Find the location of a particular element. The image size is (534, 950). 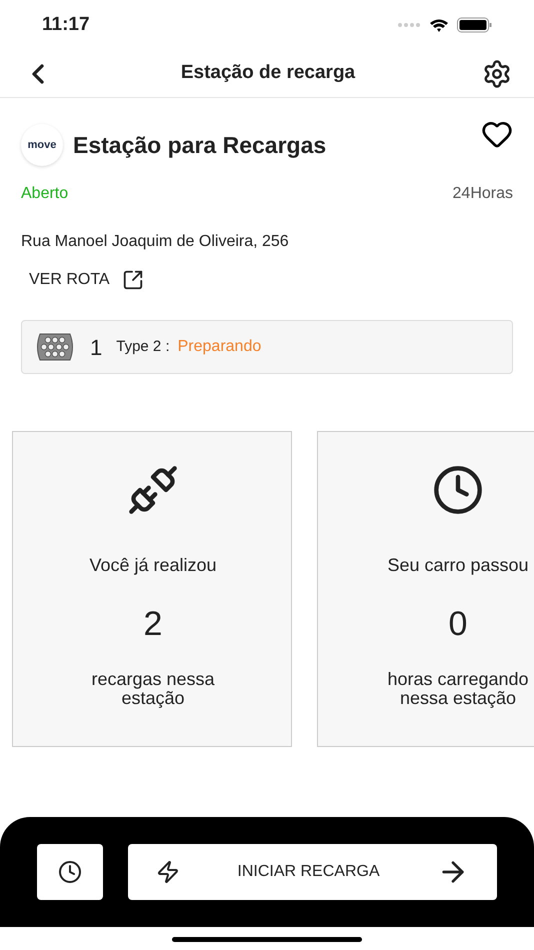

stat-caption: recargas nessa estação is located at coordinates (153, 689).